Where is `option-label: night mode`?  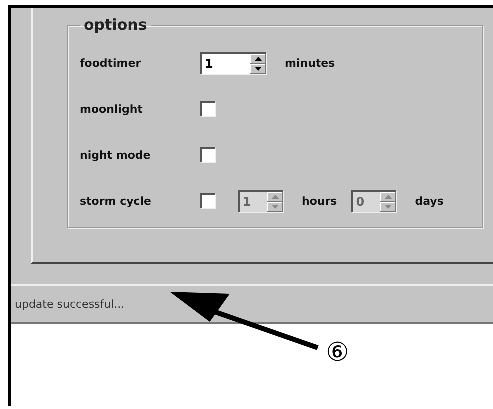 option-label: night mode is located at coordinates (116, 155).